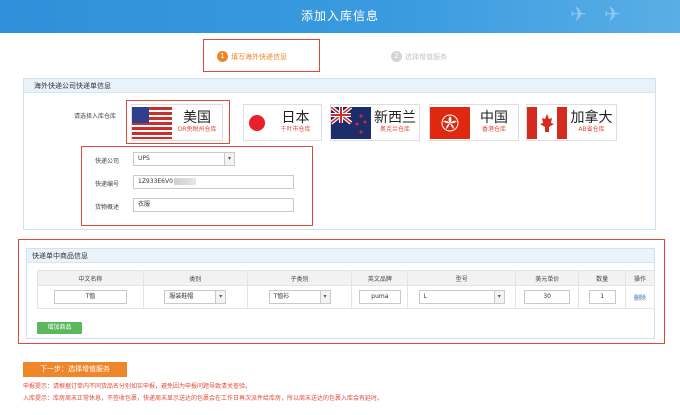 This screenshot has height=415, width=680. What do you see at coordinates (351, 122) in the screenshot?
I see `new-zealand-flag-icon` at bounding box center [351, 122].